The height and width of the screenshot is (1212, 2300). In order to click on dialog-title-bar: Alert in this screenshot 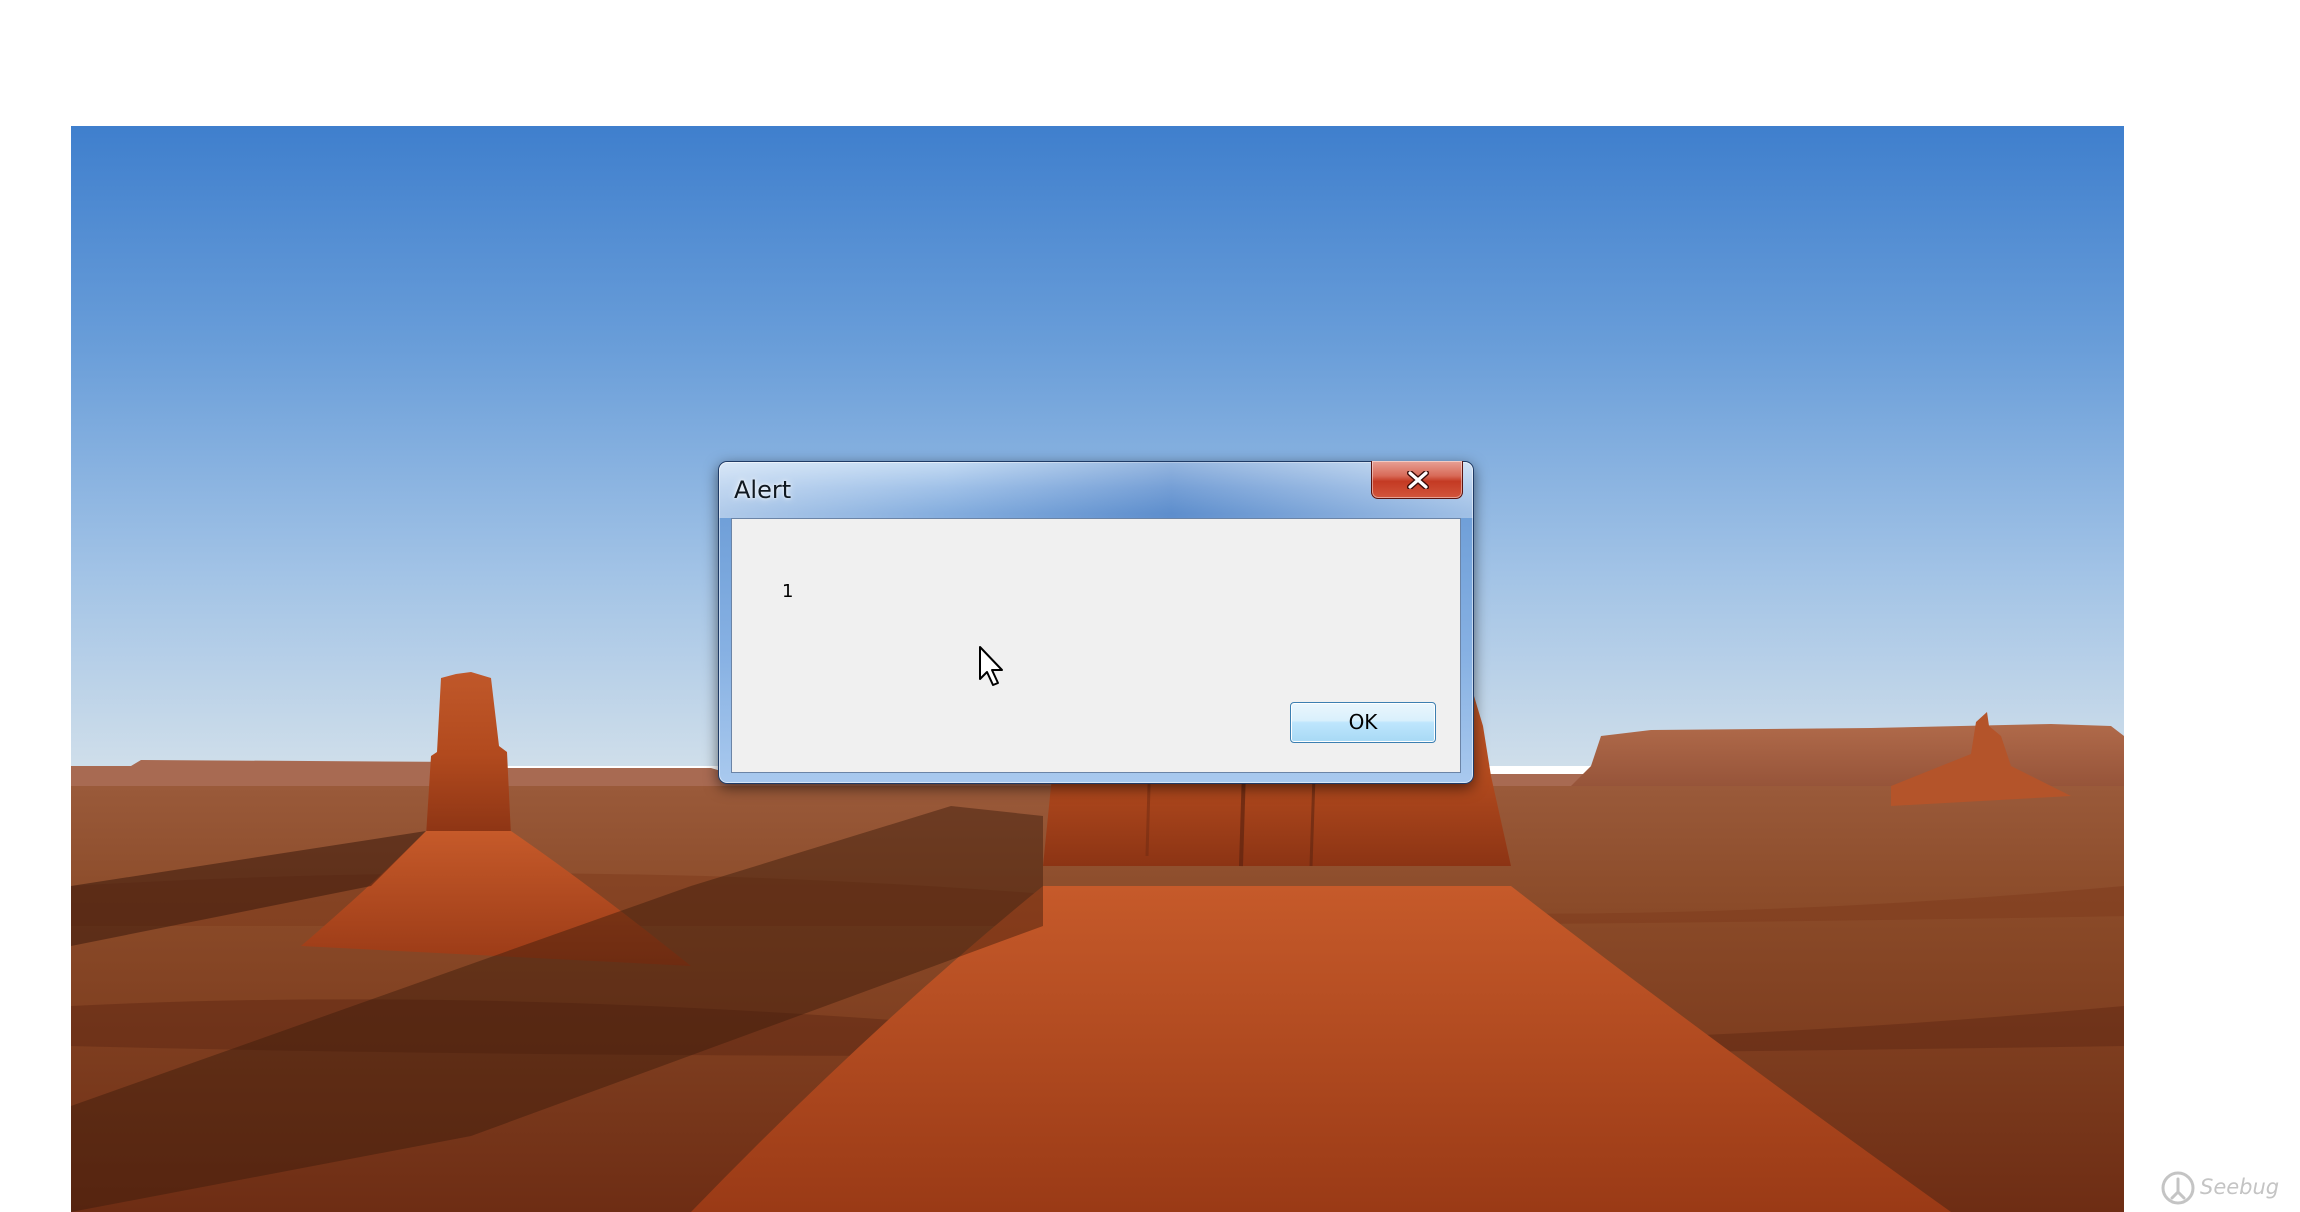, I will do `click(1096, 490)`.